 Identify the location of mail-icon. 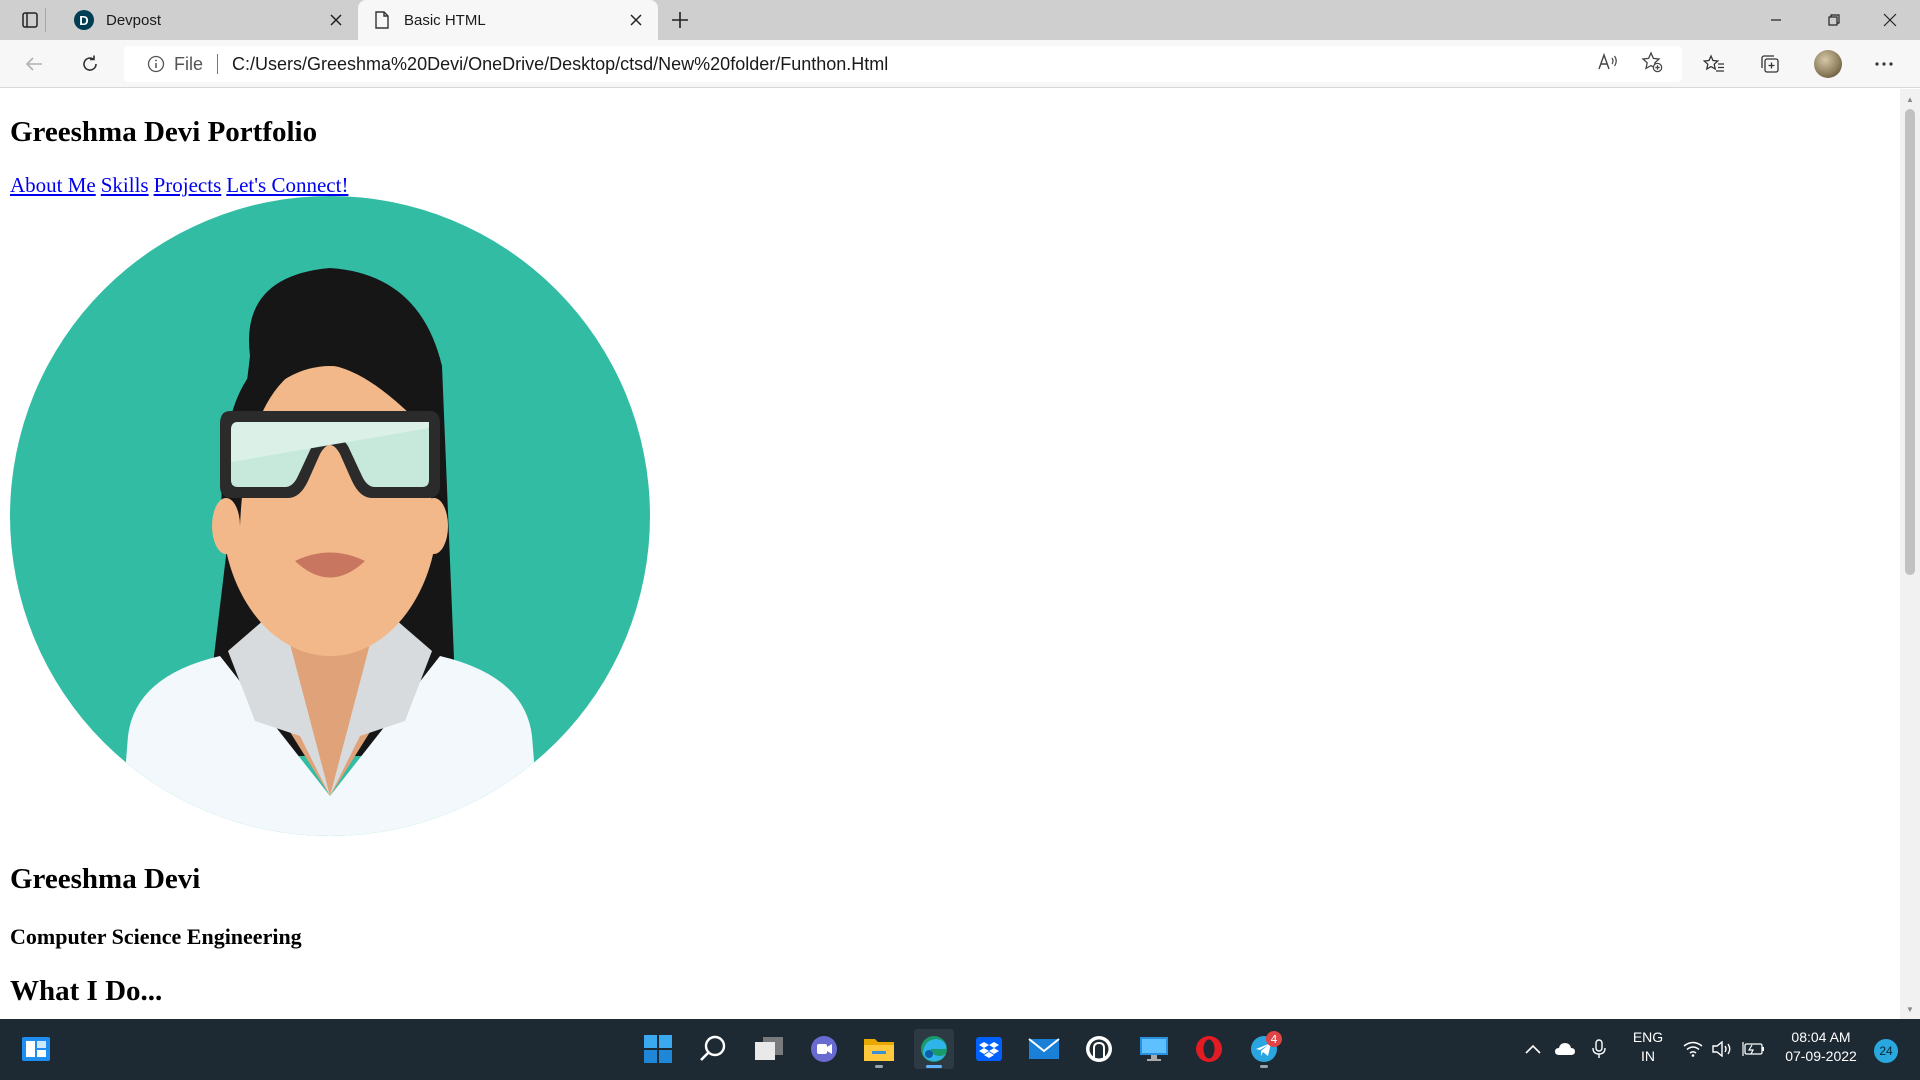
(1044, 1049).